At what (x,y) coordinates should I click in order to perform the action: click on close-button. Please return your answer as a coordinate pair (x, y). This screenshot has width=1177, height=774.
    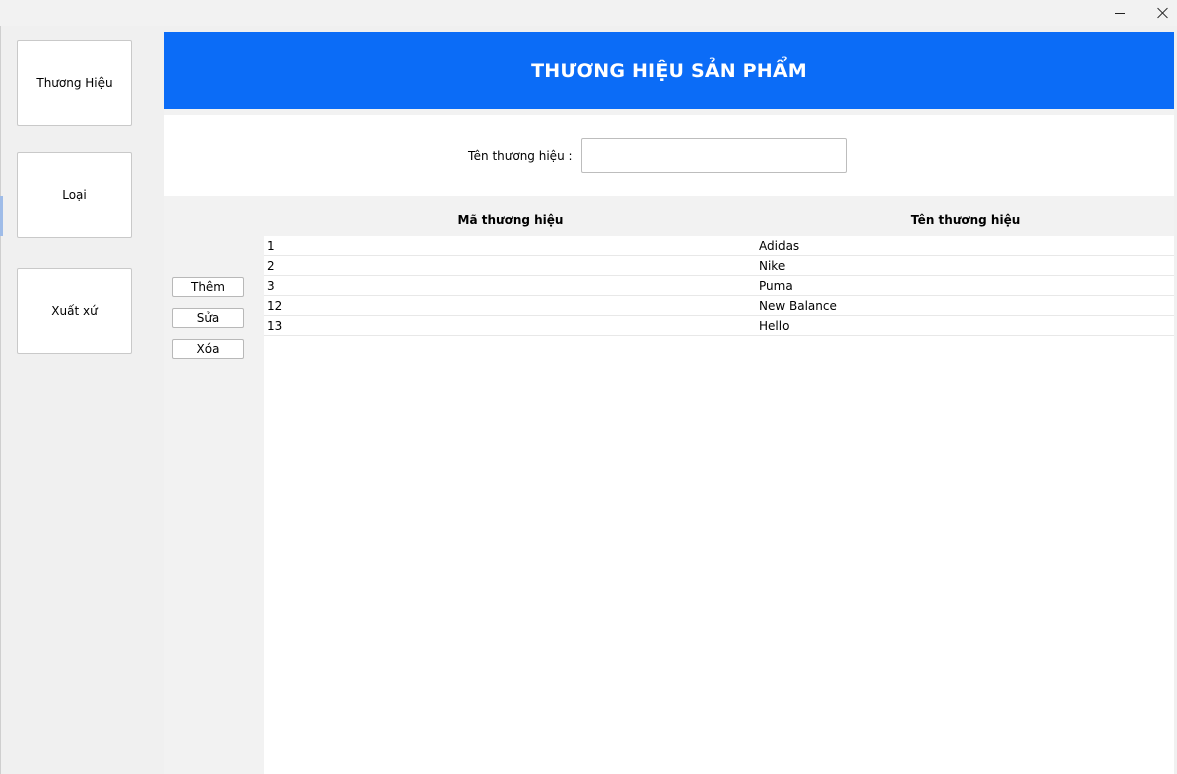
    Looking at the image, I should click on (1159, 13).